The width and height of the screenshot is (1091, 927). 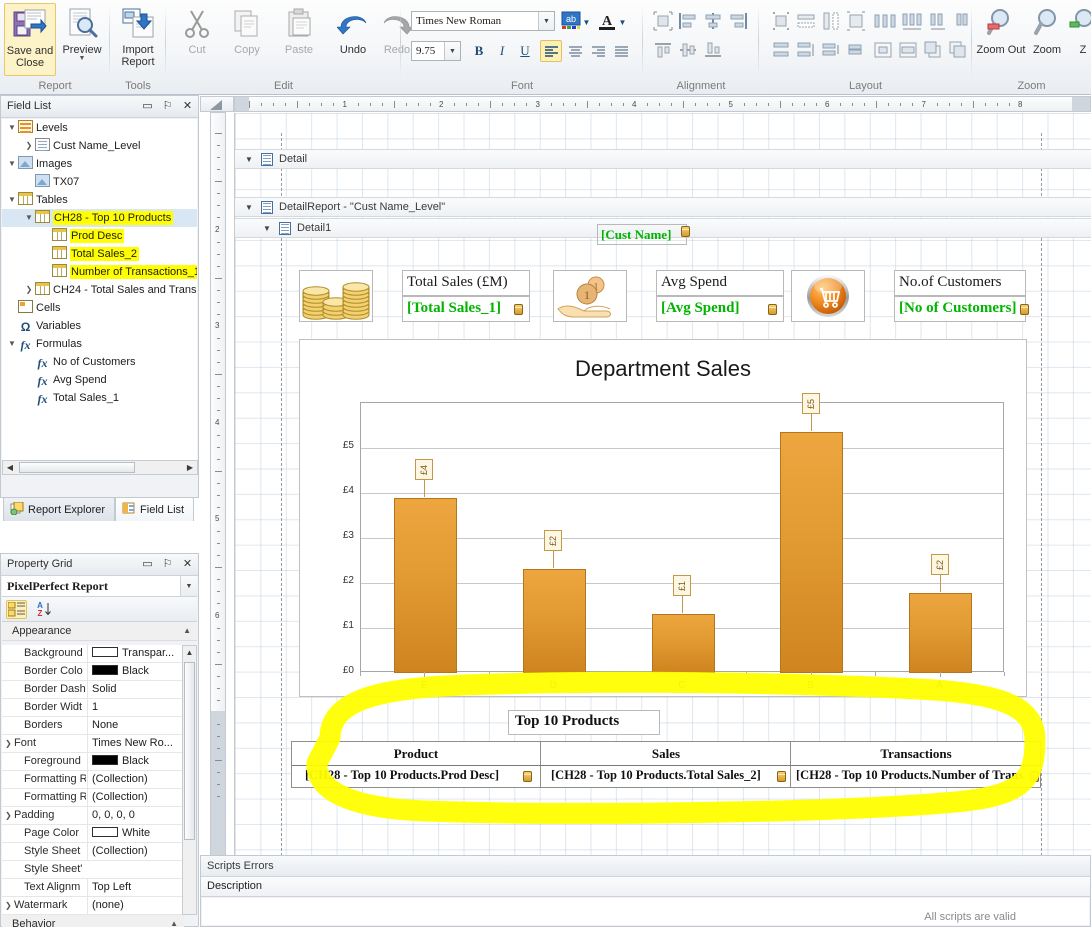 I want to click on field-list-item: TX07, so click(x=99, y=182).